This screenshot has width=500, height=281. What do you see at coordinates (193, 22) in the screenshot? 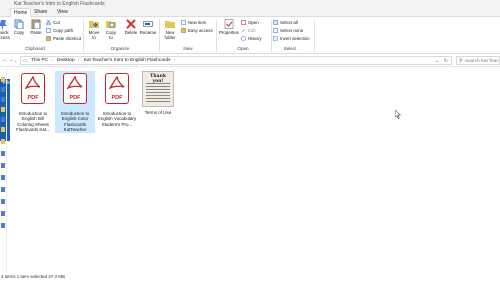
I see `new-item-button: New item` at bounding box center [193, 22].